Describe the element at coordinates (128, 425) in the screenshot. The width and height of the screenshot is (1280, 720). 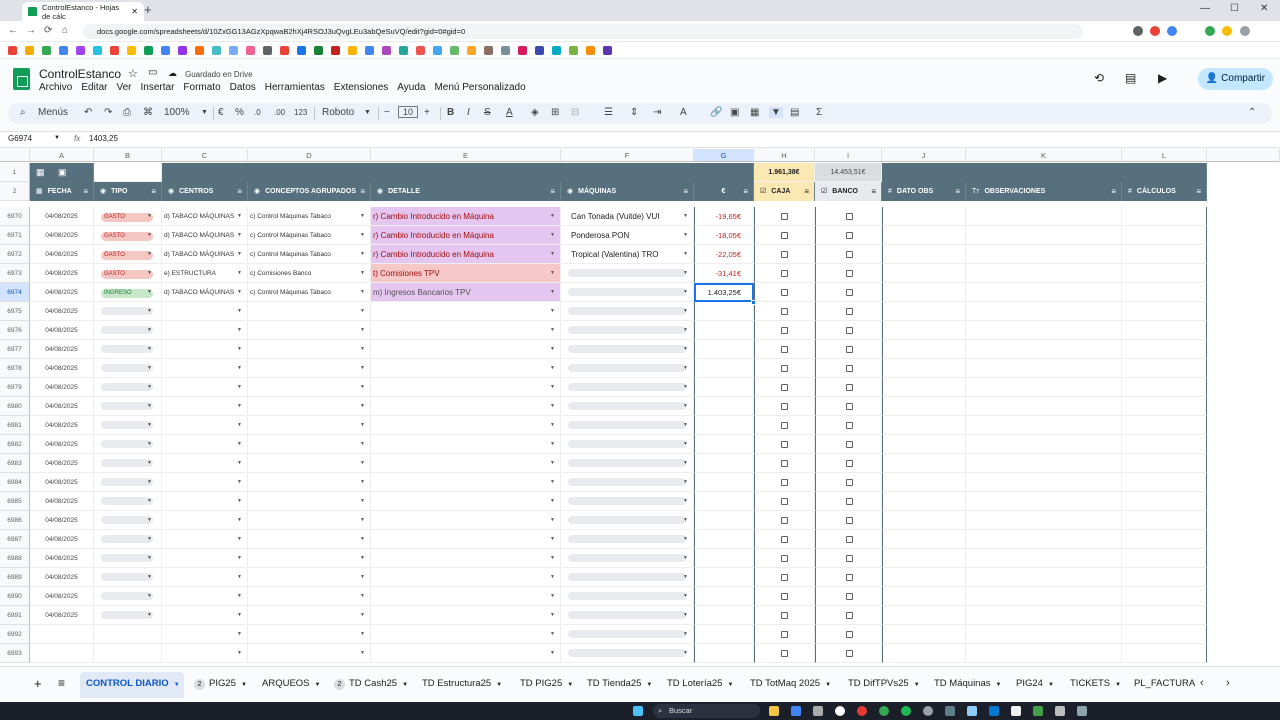
I see `tipo-cell: ▼` at that location.